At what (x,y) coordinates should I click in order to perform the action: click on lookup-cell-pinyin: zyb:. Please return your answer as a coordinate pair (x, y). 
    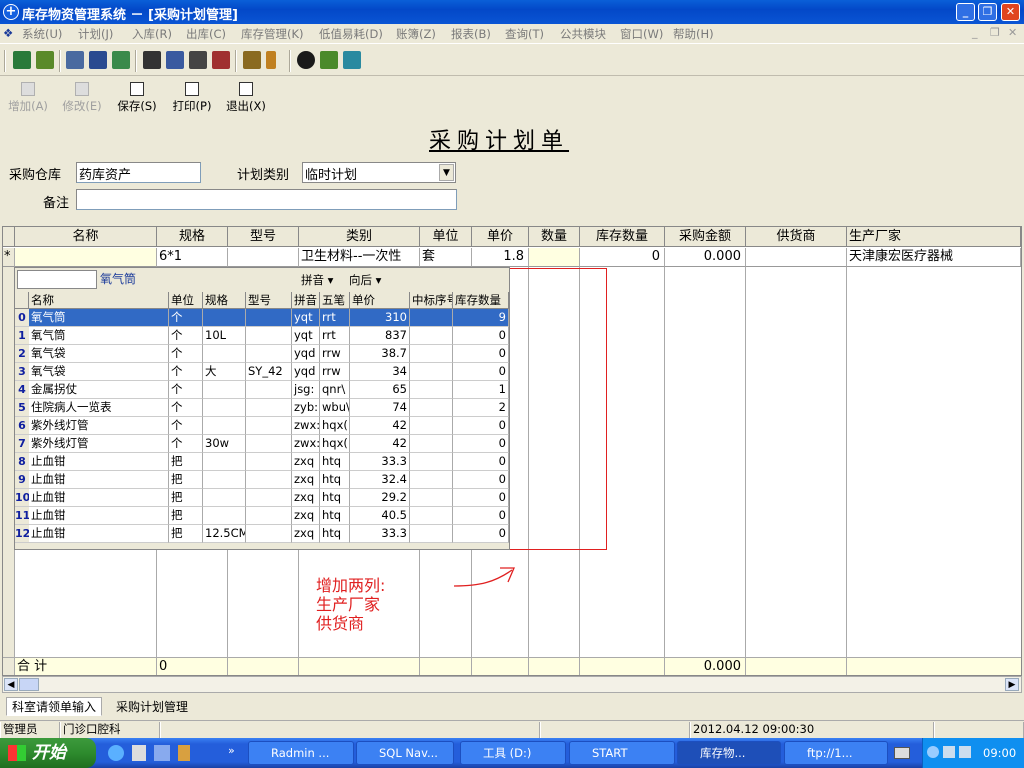
    Looking at the image, I should click on (306, 408).